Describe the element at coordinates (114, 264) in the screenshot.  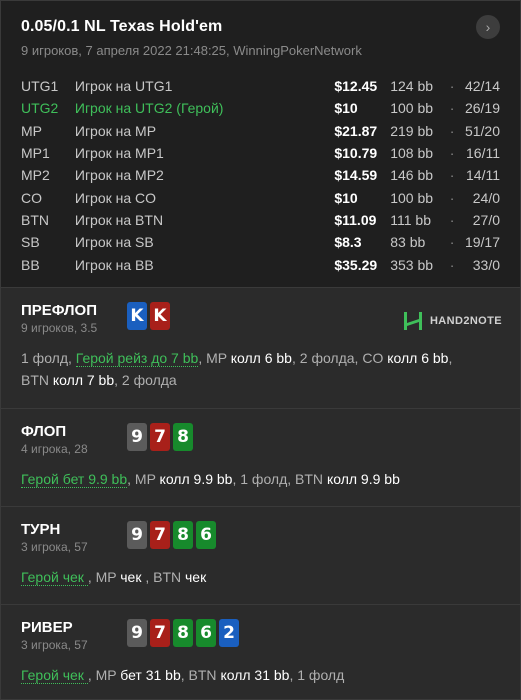
I see `player-name: Игрок на BB` at that location.